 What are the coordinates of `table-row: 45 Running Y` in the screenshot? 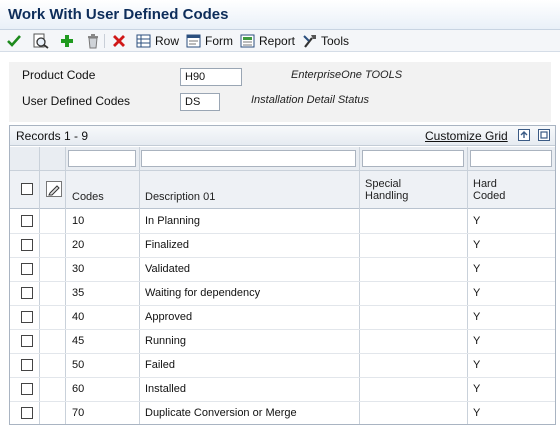 It's located at (282, 342).